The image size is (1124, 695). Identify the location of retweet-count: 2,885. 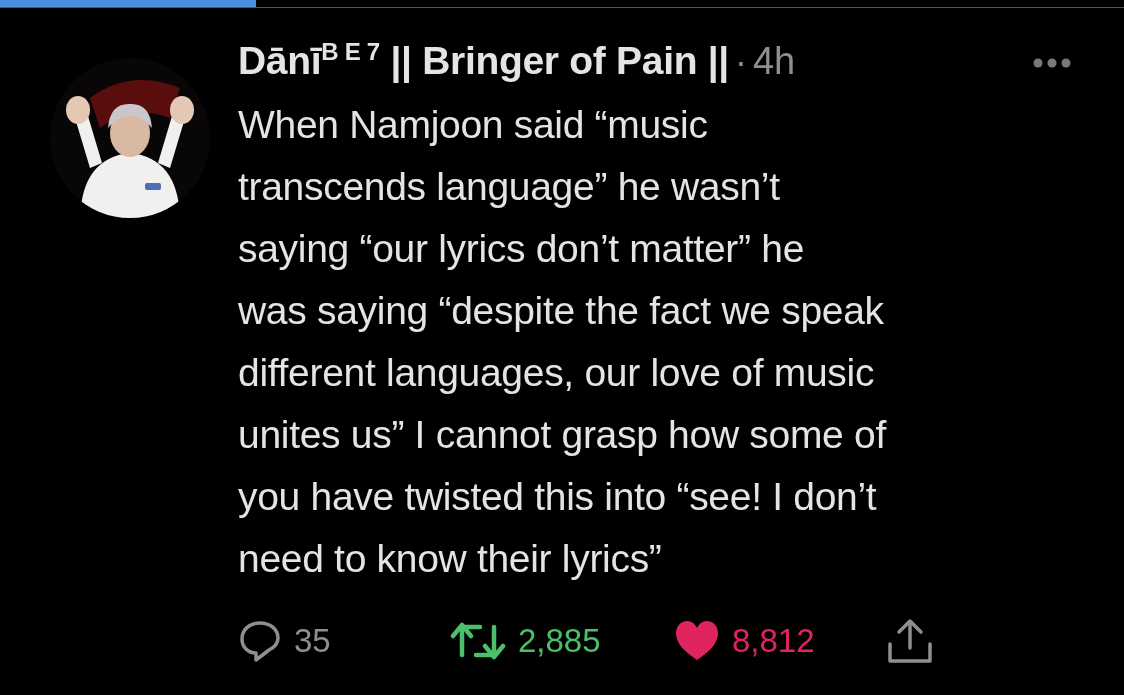
(559, 641).